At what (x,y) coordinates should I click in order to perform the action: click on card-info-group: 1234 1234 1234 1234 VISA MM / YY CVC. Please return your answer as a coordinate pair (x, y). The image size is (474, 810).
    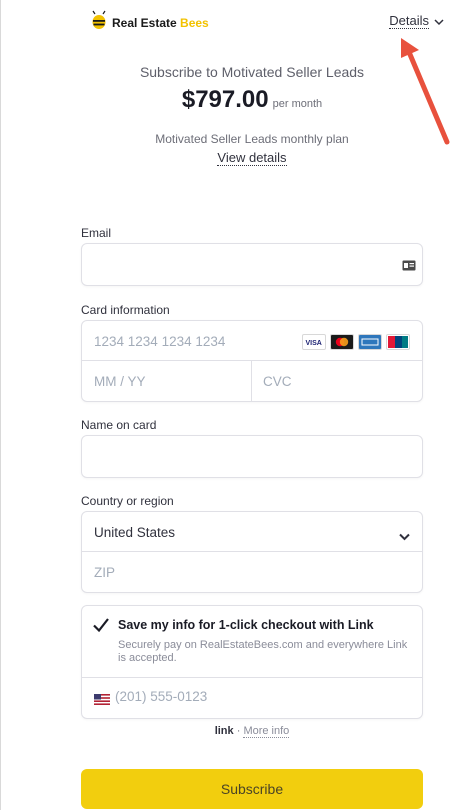
    Looking at the image, I should click on (252, 361).